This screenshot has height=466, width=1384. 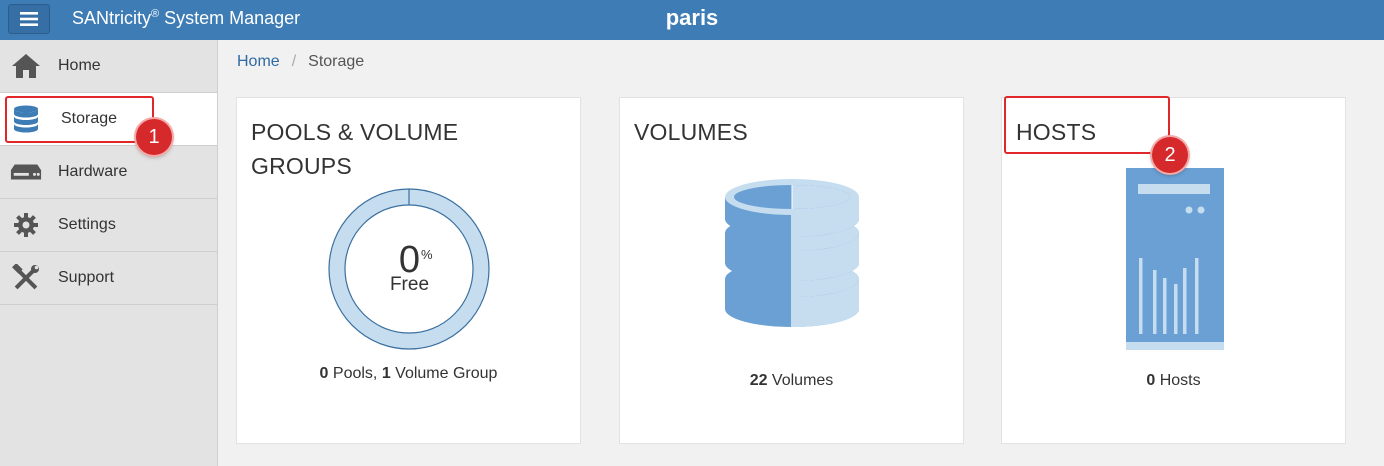 I want to click on breadcrumb-current: Storage, so click(x=336, y=61).